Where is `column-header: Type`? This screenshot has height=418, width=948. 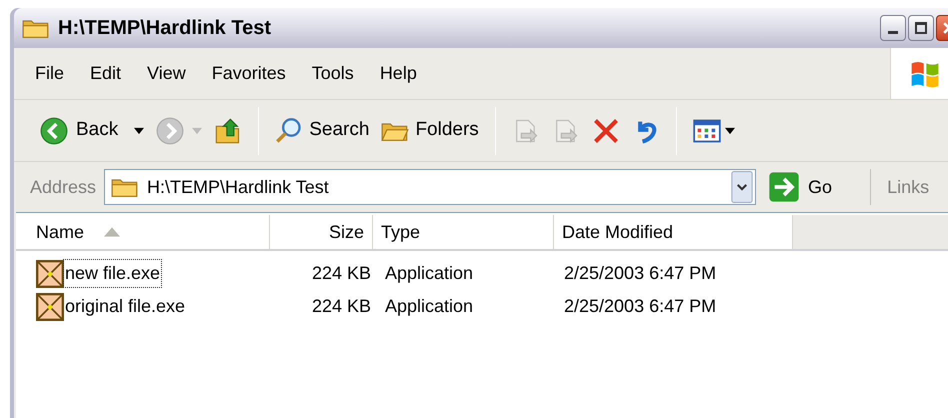 column-header: Type is located at coordinates (463, 232).